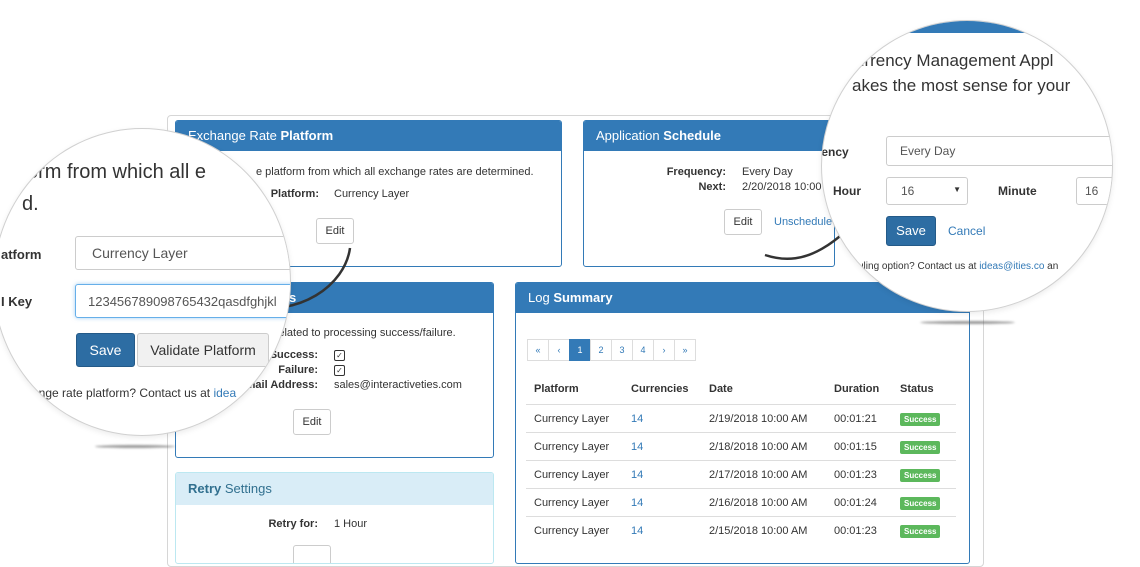 This screenshot has width=1140, height=567. What do you see at coordinates (30, 204) in the screenshot?
I see `description-line-2: d.` at bounding box center [30, 204].